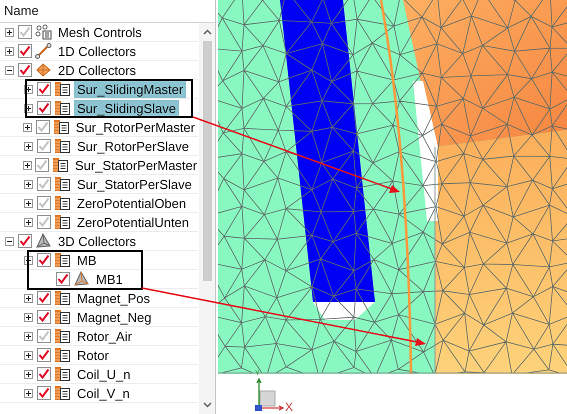  What do you see at coordinates (43, 70) in the screenshot?
I see `shell-element-icon` at bounding box center [43, 70].